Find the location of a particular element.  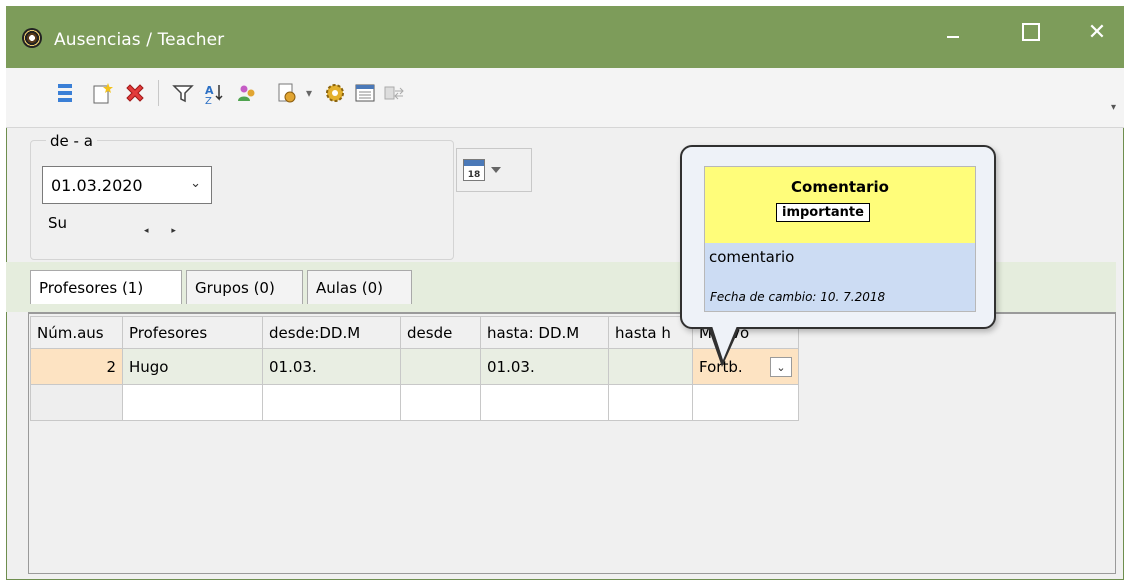

window-title: Ausencias / Teacher is located at coordinates (139, 40).